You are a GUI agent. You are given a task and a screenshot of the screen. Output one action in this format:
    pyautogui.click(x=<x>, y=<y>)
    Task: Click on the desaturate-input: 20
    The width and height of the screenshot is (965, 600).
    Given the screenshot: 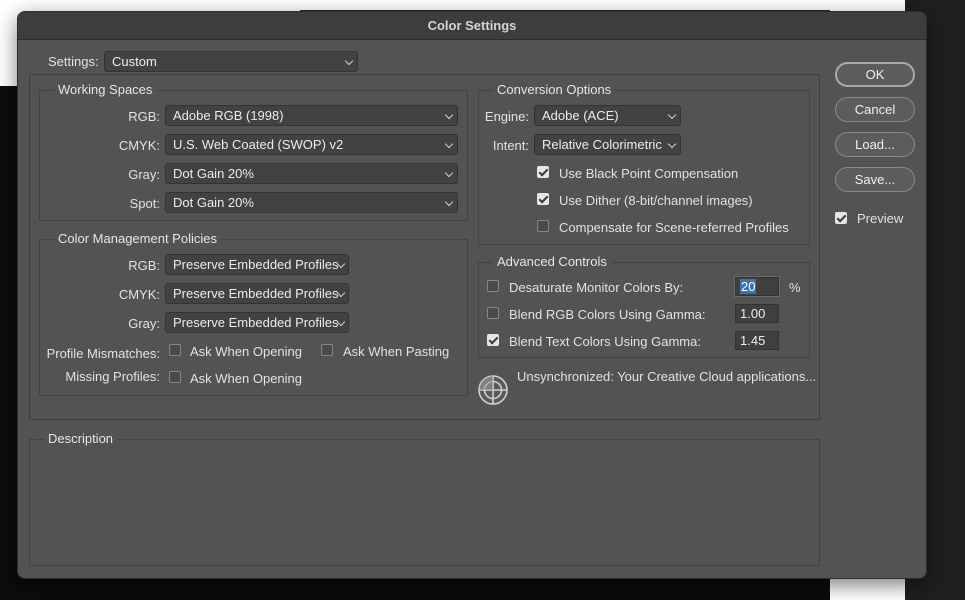 What is the action you would take?
    pyautogui.click(x=757, y=286)
    